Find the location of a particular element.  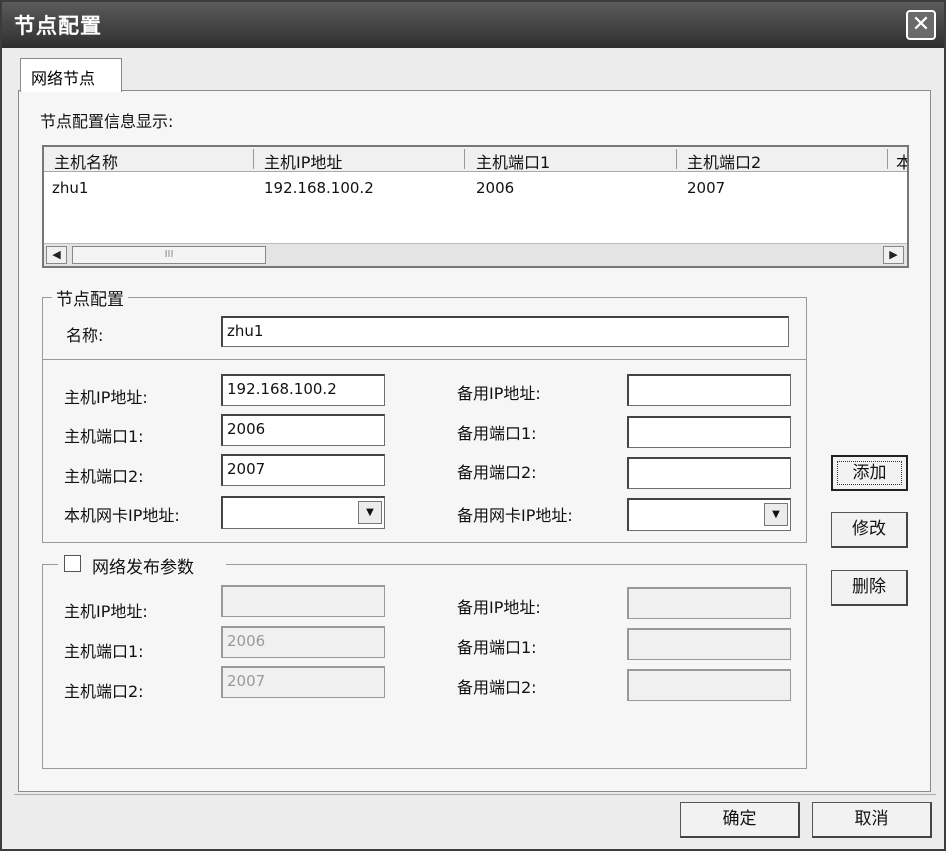

title-bar: 节点配置 ✕ is located at coordinates (473, 25).